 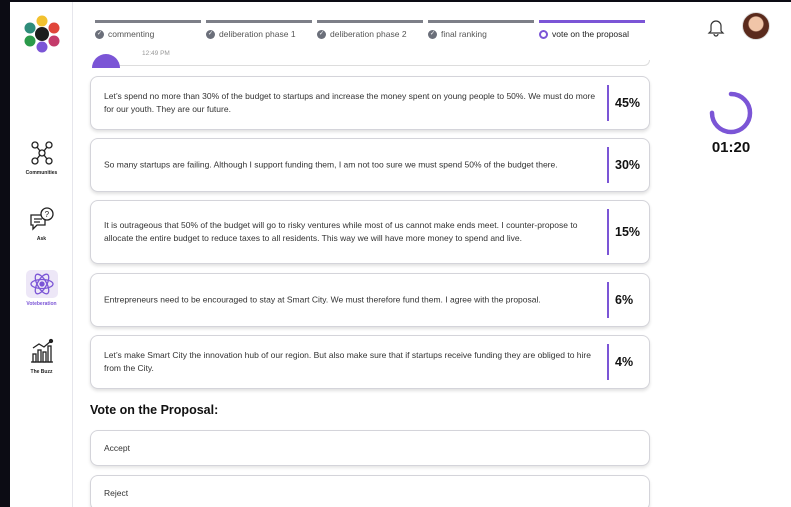 I want to click on vote-section-title: Vote on the Proposal:, so click(x=154, y=410).